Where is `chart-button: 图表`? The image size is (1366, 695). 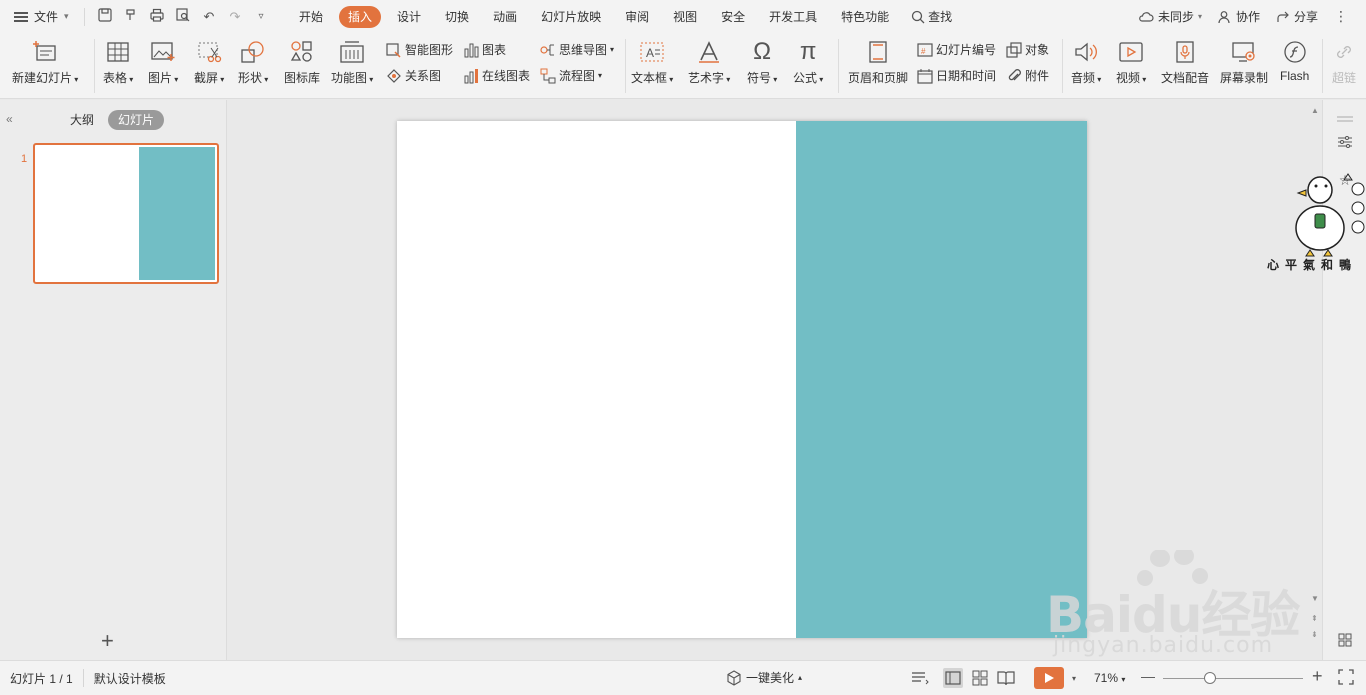 chart-button: 图表 is located at coordinates (484, 49).